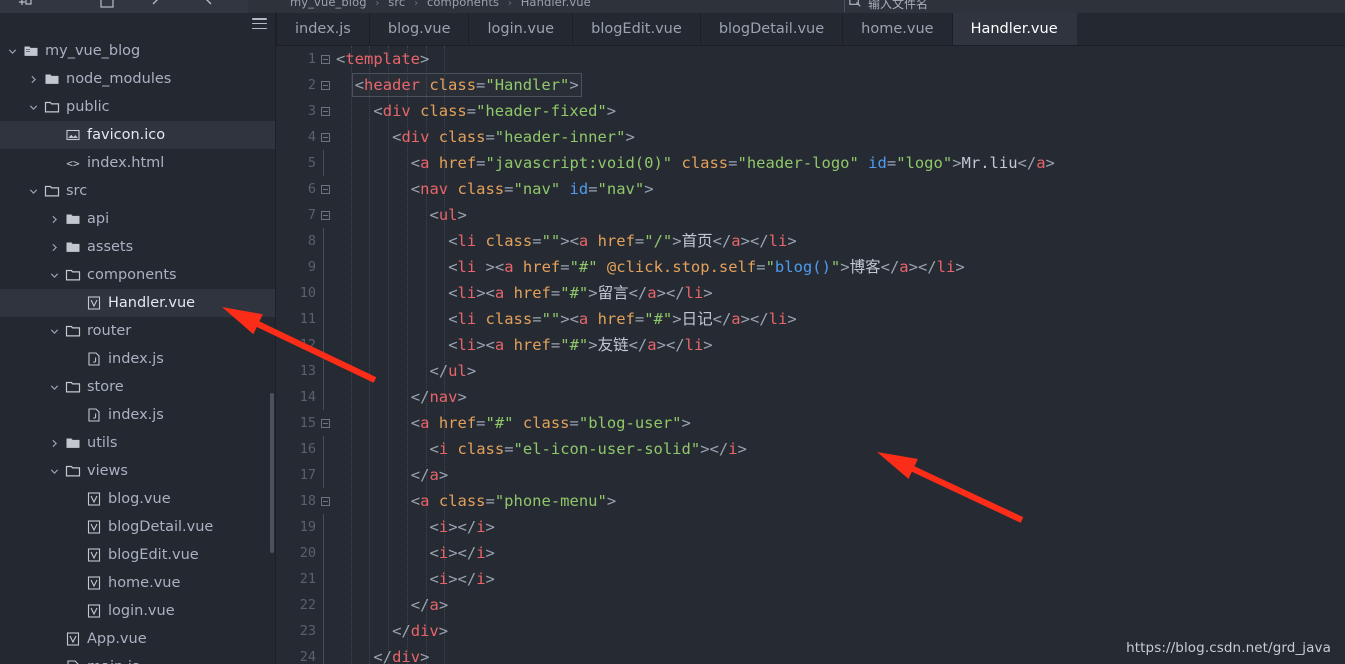  I want to click on tree-item-node-modules: node_modules, so click(137, 79).